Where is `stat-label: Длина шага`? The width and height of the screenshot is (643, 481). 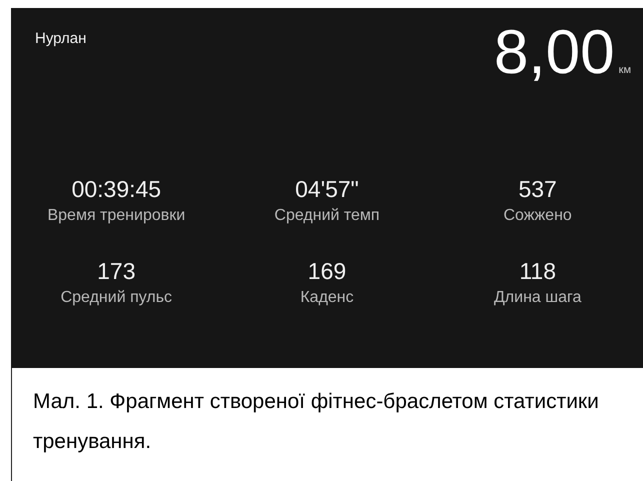
stat-label: Длина шага is located at coordinates (538, 298).